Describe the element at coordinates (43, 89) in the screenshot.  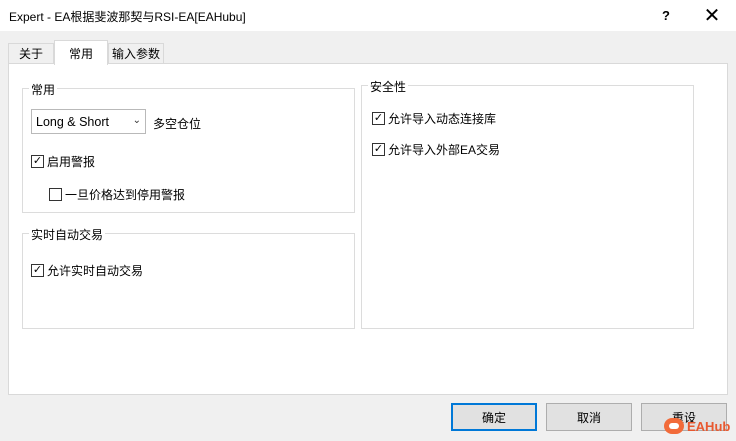
I see `common-group-label: 常用` at that location.